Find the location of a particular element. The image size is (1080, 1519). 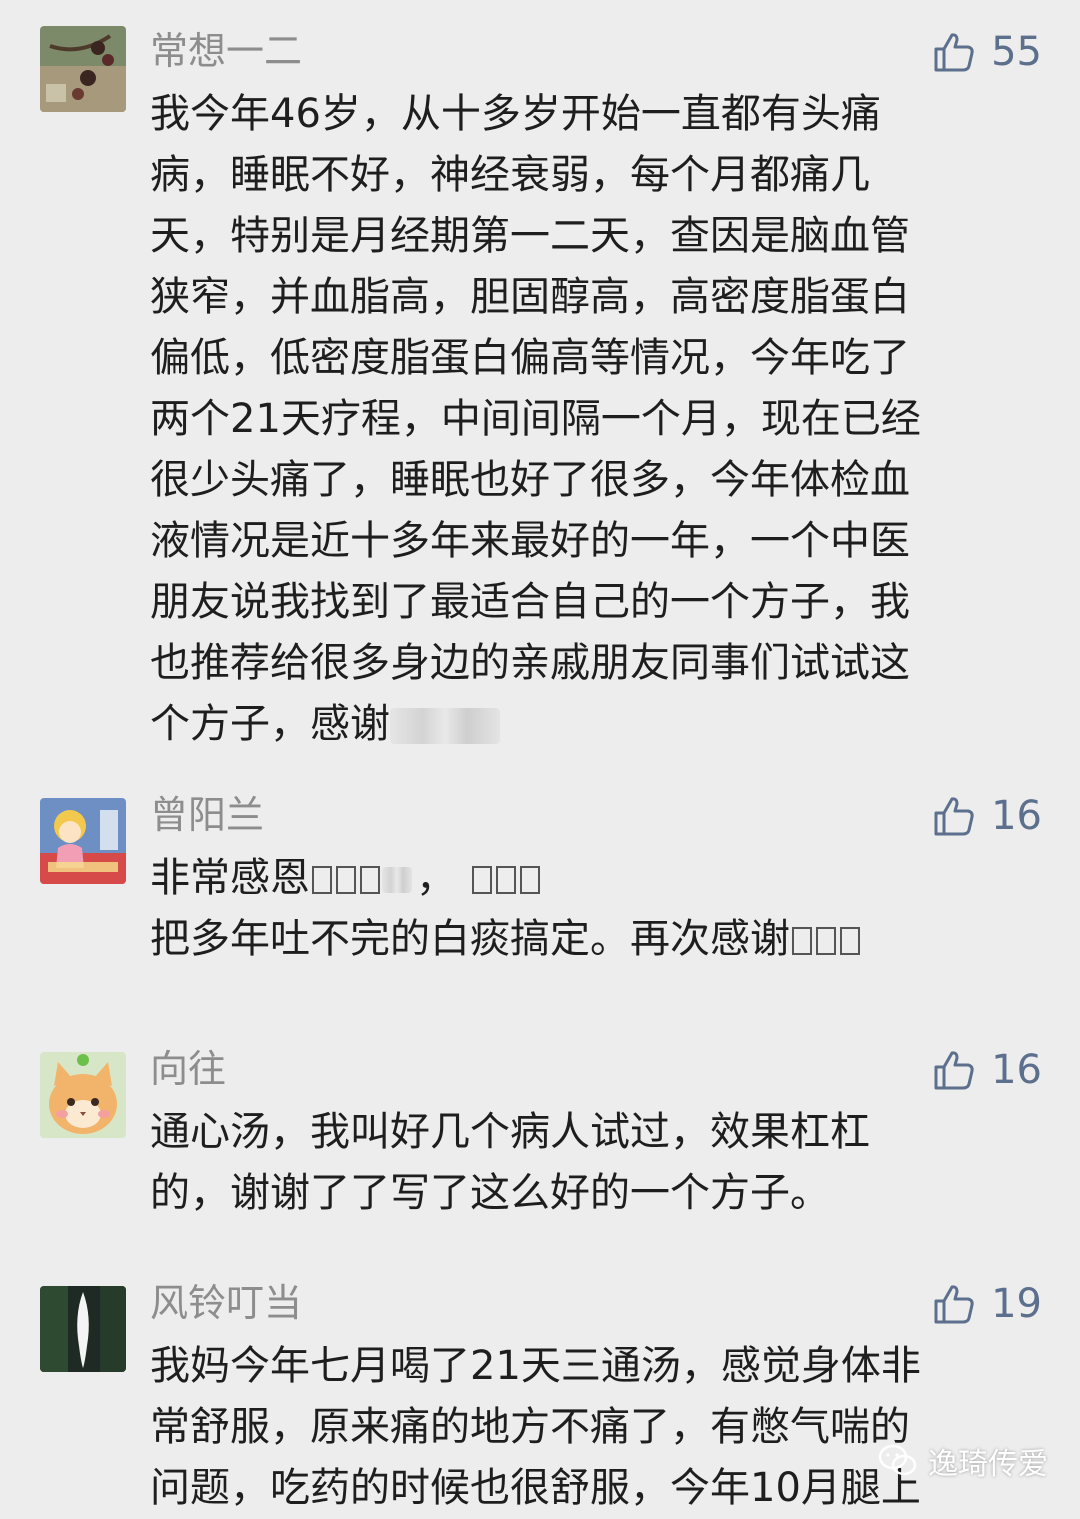

comment-line: 我妈今年七月喝了21天三通汤，感觉身体非 is located at coordinates (535, 1366).